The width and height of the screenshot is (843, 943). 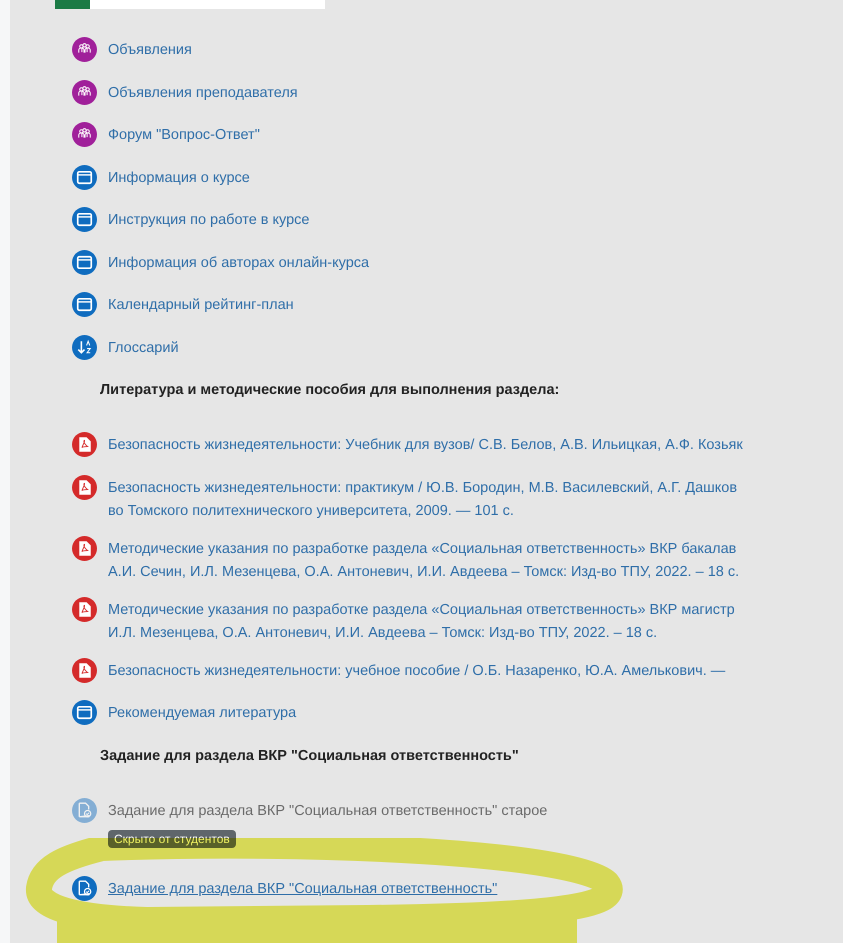 I want to click on activity-link: А.И. Сечин, И.Л. Мезенцева, О.А. Антоневич, И.И. Авдеева – Томск: Изд-во ТПУ, 2022. – 18 с., so click(x=424, y=571).